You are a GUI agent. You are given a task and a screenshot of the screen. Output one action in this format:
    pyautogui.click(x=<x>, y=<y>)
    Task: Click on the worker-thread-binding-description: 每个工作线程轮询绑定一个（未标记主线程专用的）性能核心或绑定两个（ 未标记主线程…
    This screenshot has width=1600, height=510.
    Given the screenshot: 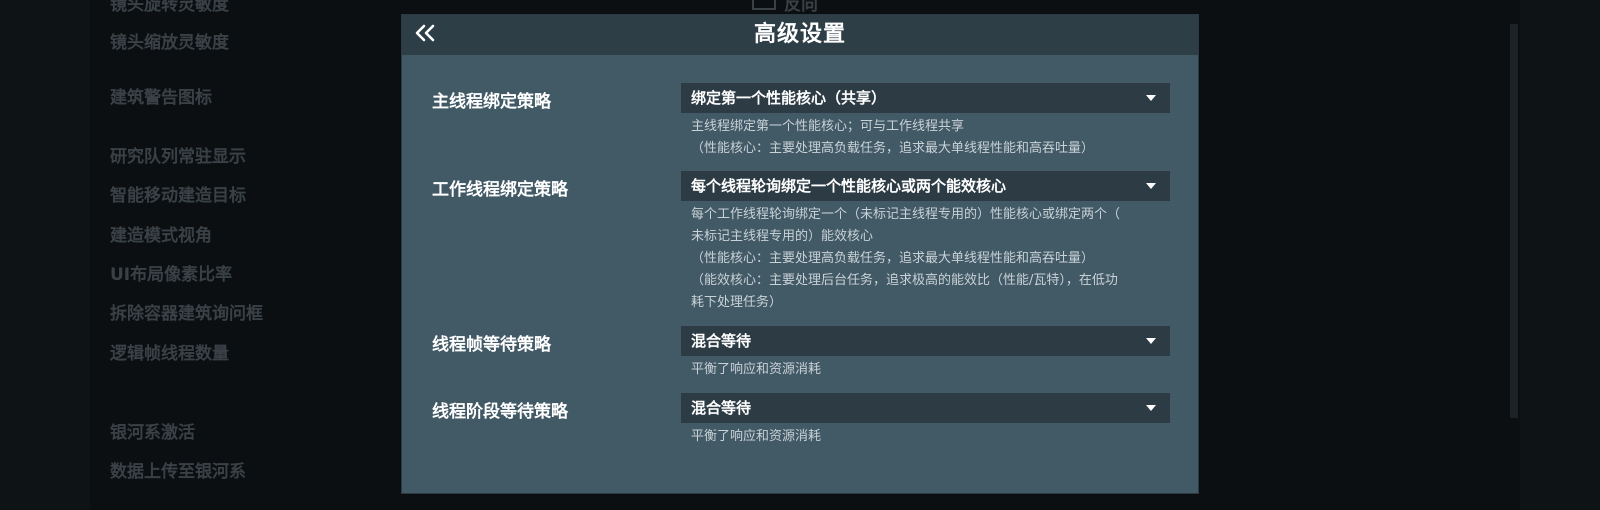 What is the action you would take?
    pyautogui.click(x=931, y=259)
    